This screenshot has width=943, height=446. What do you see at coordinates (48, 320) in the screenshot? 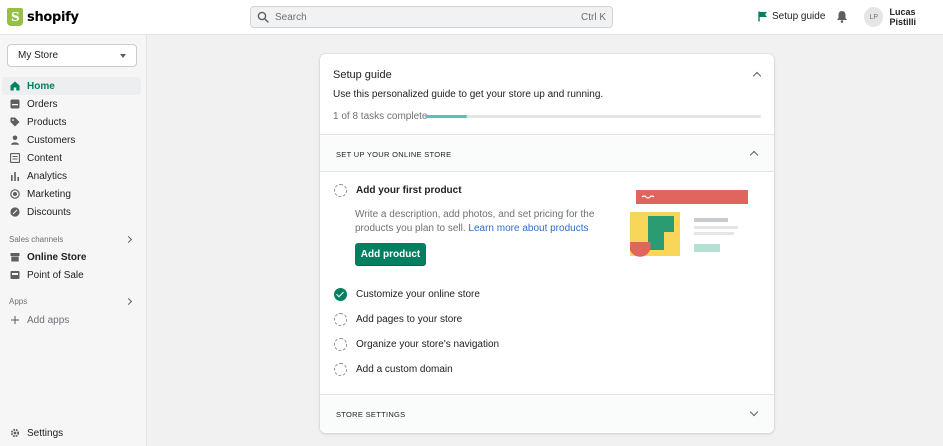
I see `add-apps-label: Add apps` at bounding box center [48, 320].